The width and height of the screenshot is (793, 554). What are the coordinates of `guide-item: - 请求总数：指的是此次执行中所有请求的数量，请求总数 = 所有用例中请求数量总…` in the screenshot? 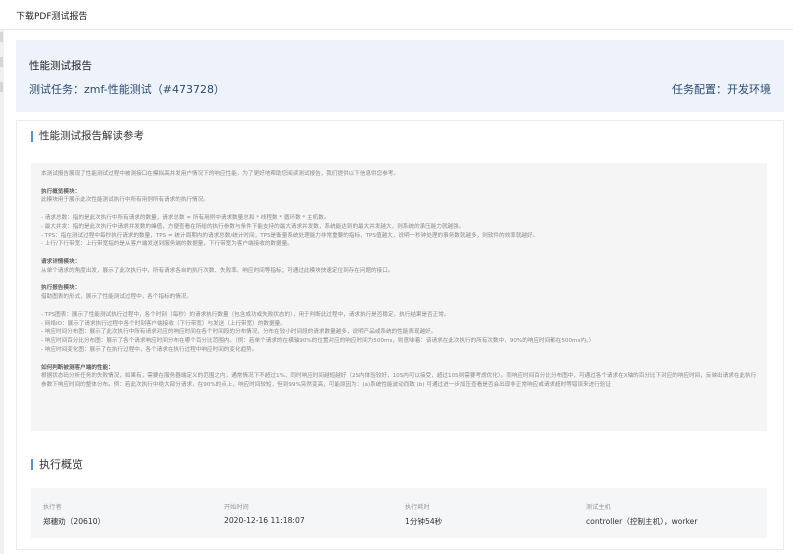 It's located at (185, 217).